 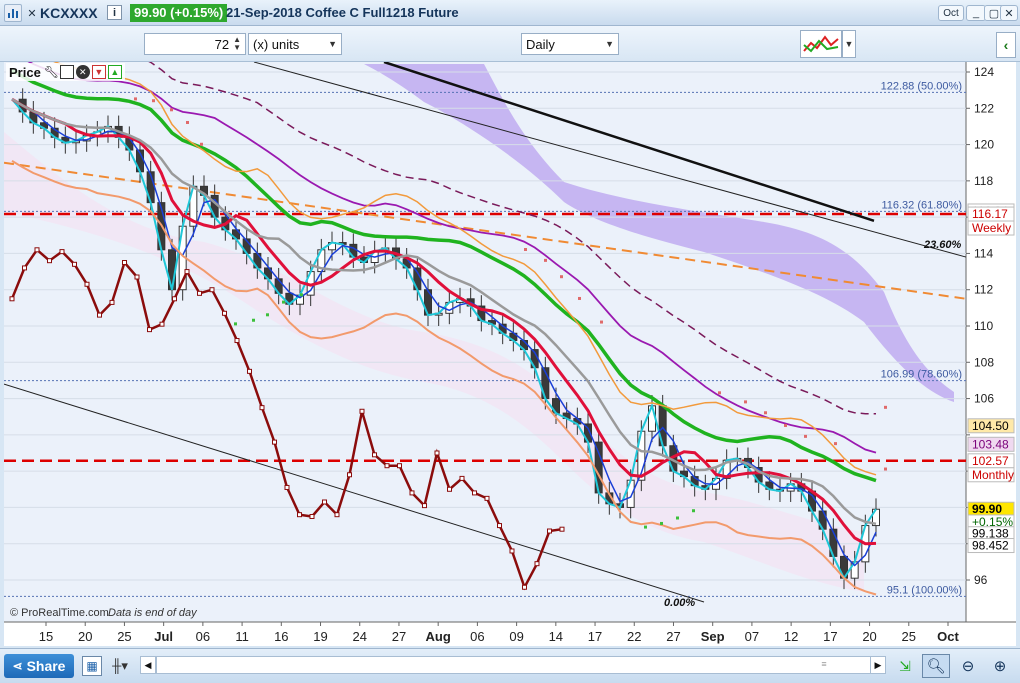 I want to click on x-tick-label: Oct, so click(x=948, y=636).